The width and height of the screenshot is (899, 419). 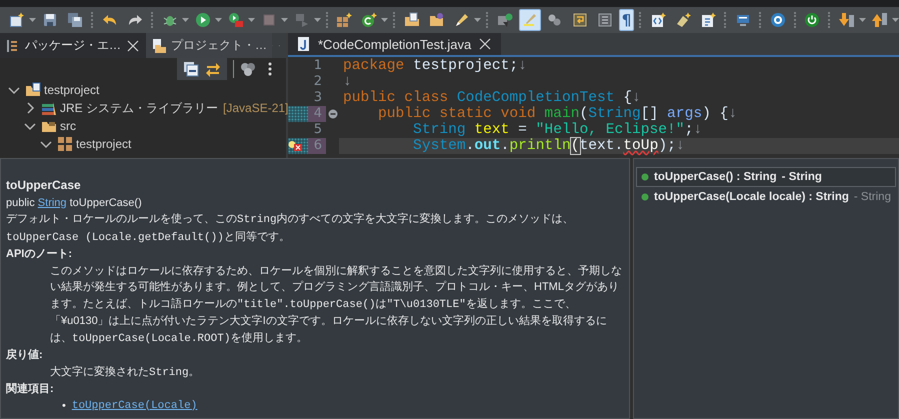 What do you see at coordinates (191, 69) in the screenshot?
I see `collapse-all-icon` at bounding box center [191, 69].